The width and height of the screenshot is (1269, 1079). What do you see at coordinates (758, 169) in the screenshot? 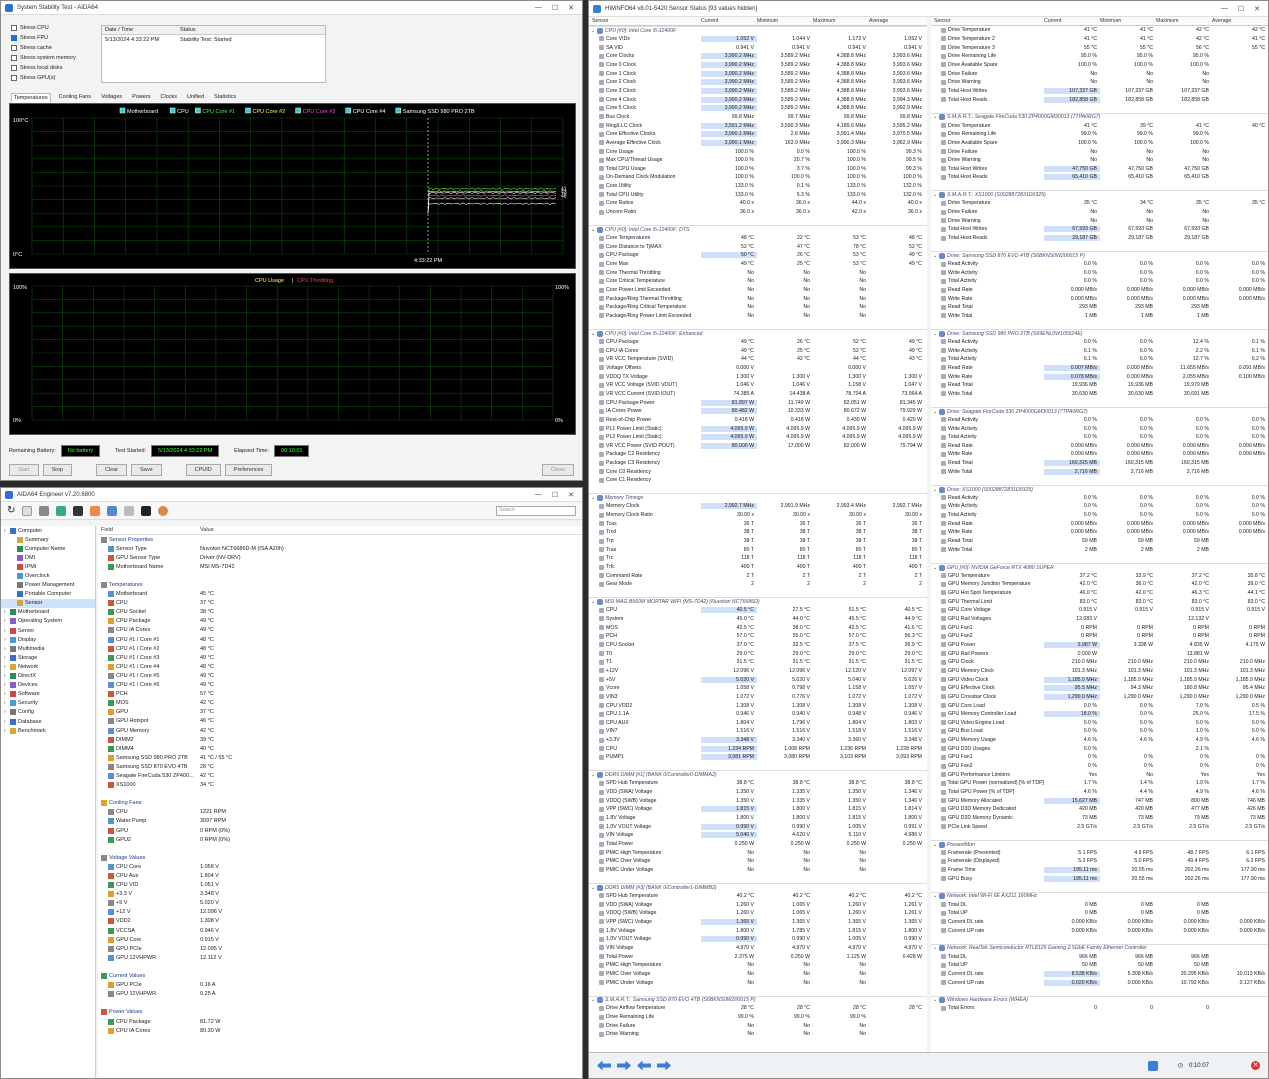
I see `sensor-row: Total CPU Usage 100.0 % 3.7 % 100.0 % 99.3 %` at bounding box center [758, 169].